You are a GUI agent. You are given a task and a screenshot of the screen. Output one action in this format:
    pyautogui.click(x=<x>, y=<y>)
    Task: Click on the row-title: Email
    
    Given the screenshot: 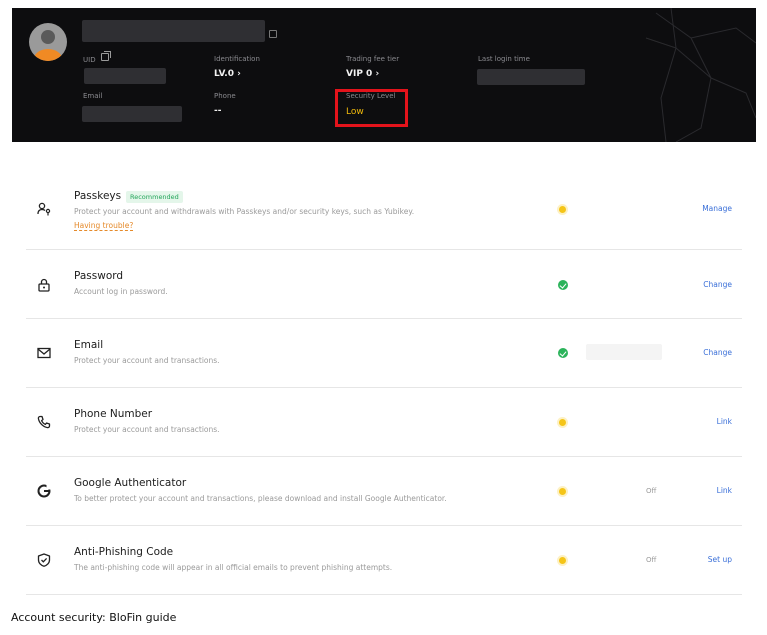 What is the action you would take?
    pyautogui.click(x=89, y=345)
    